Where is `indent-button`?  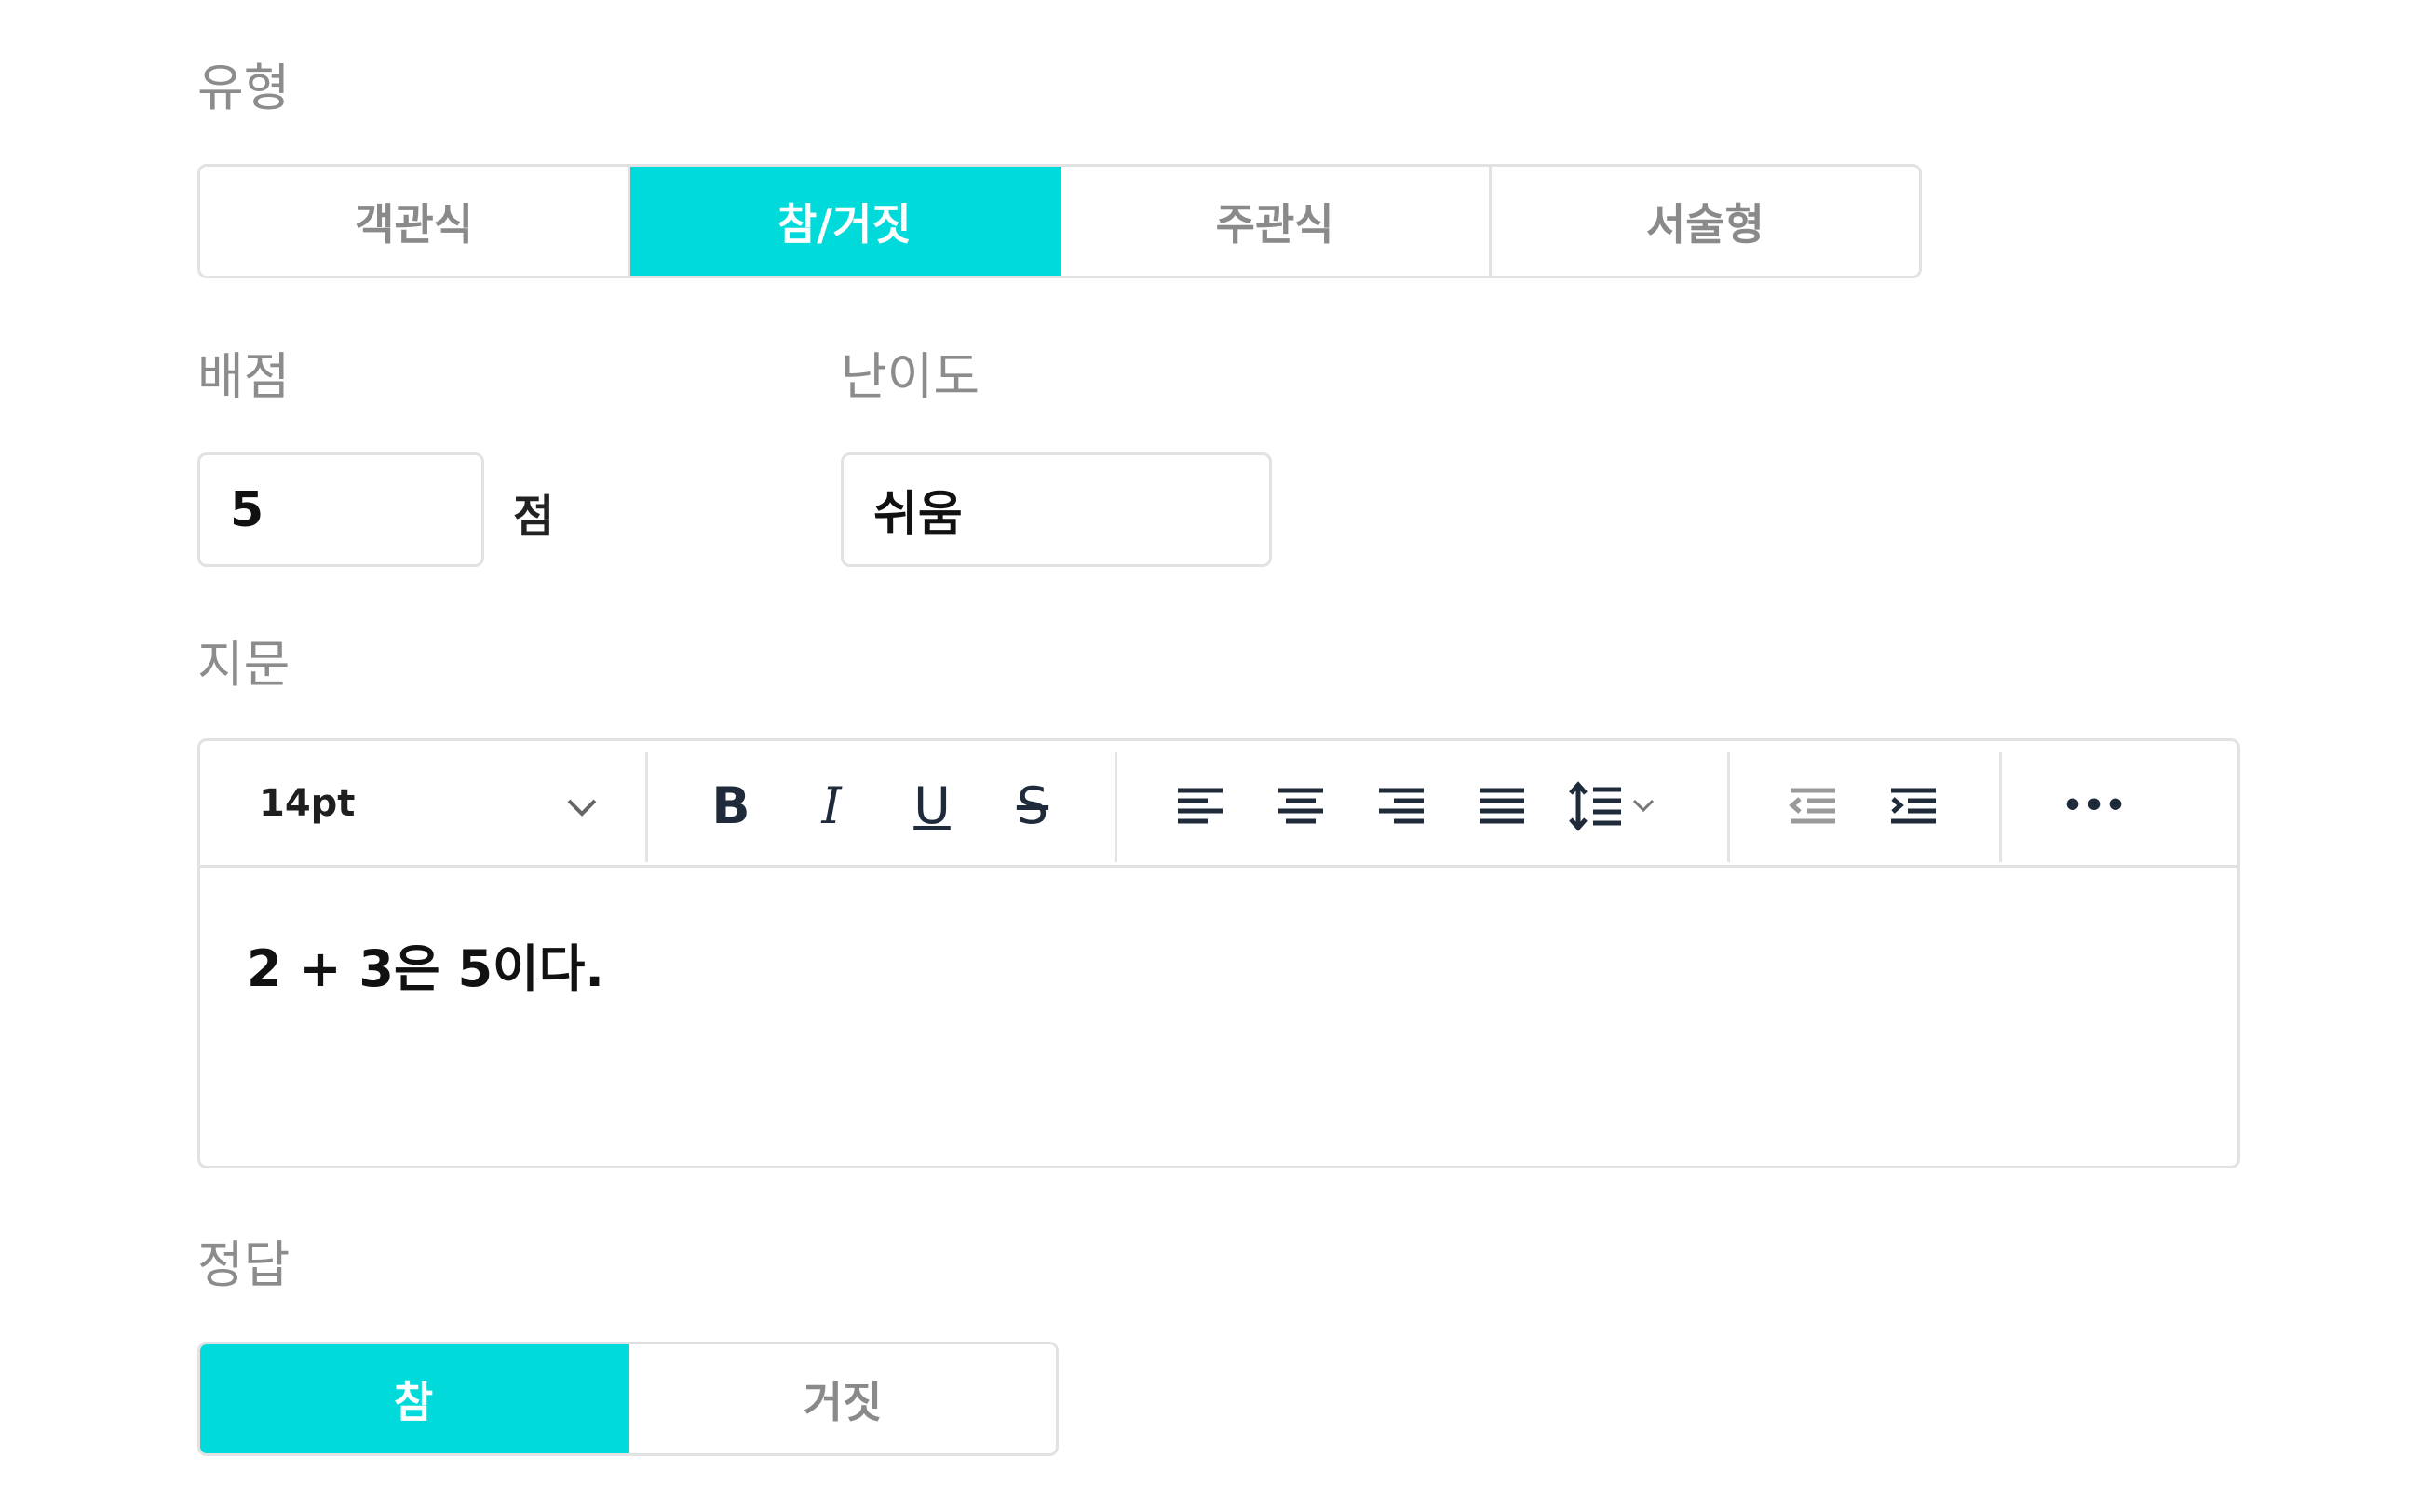
indent-button is located at coordinates (1913, 806).